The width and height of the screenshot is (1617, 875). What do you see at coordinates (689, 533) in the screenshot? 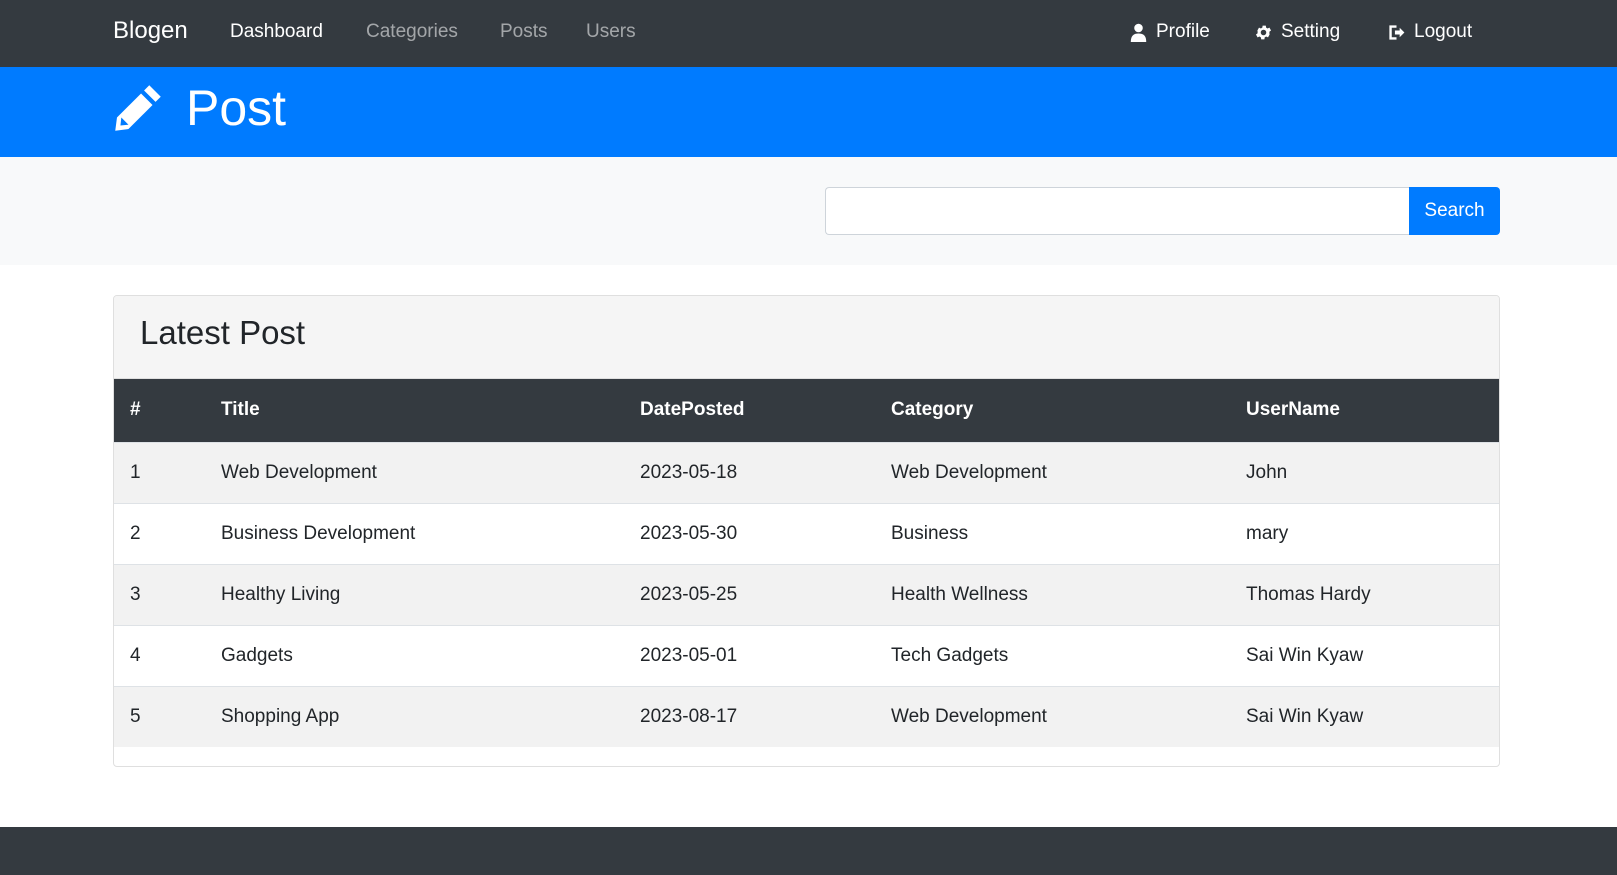
I see `cell-date: 2023-05-30` at bounding box center [689, 533].